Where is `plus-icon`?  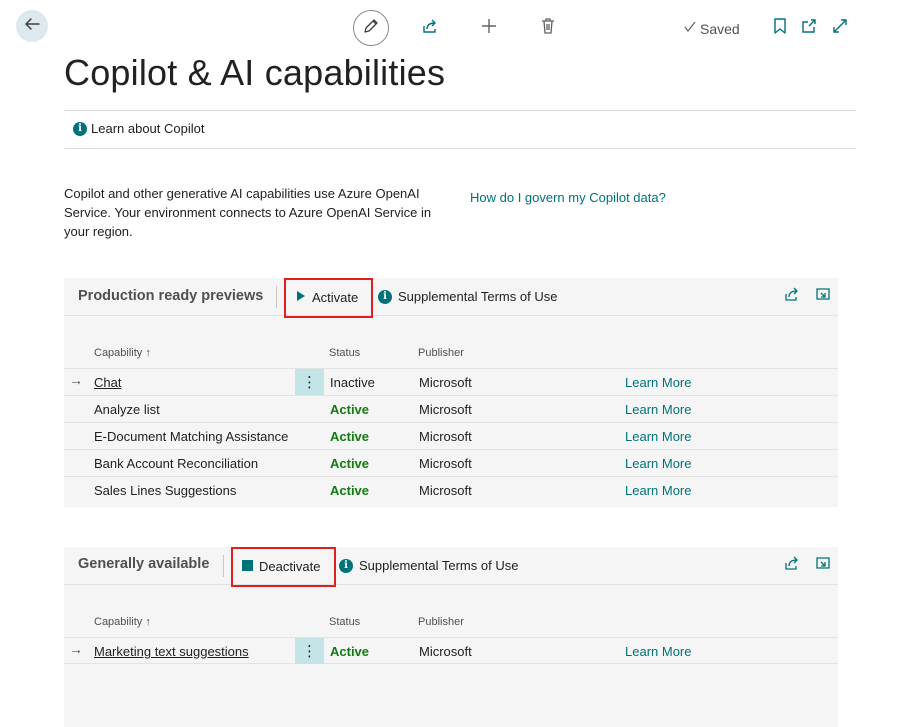 plus-icon is located at coordinates (489, 28).